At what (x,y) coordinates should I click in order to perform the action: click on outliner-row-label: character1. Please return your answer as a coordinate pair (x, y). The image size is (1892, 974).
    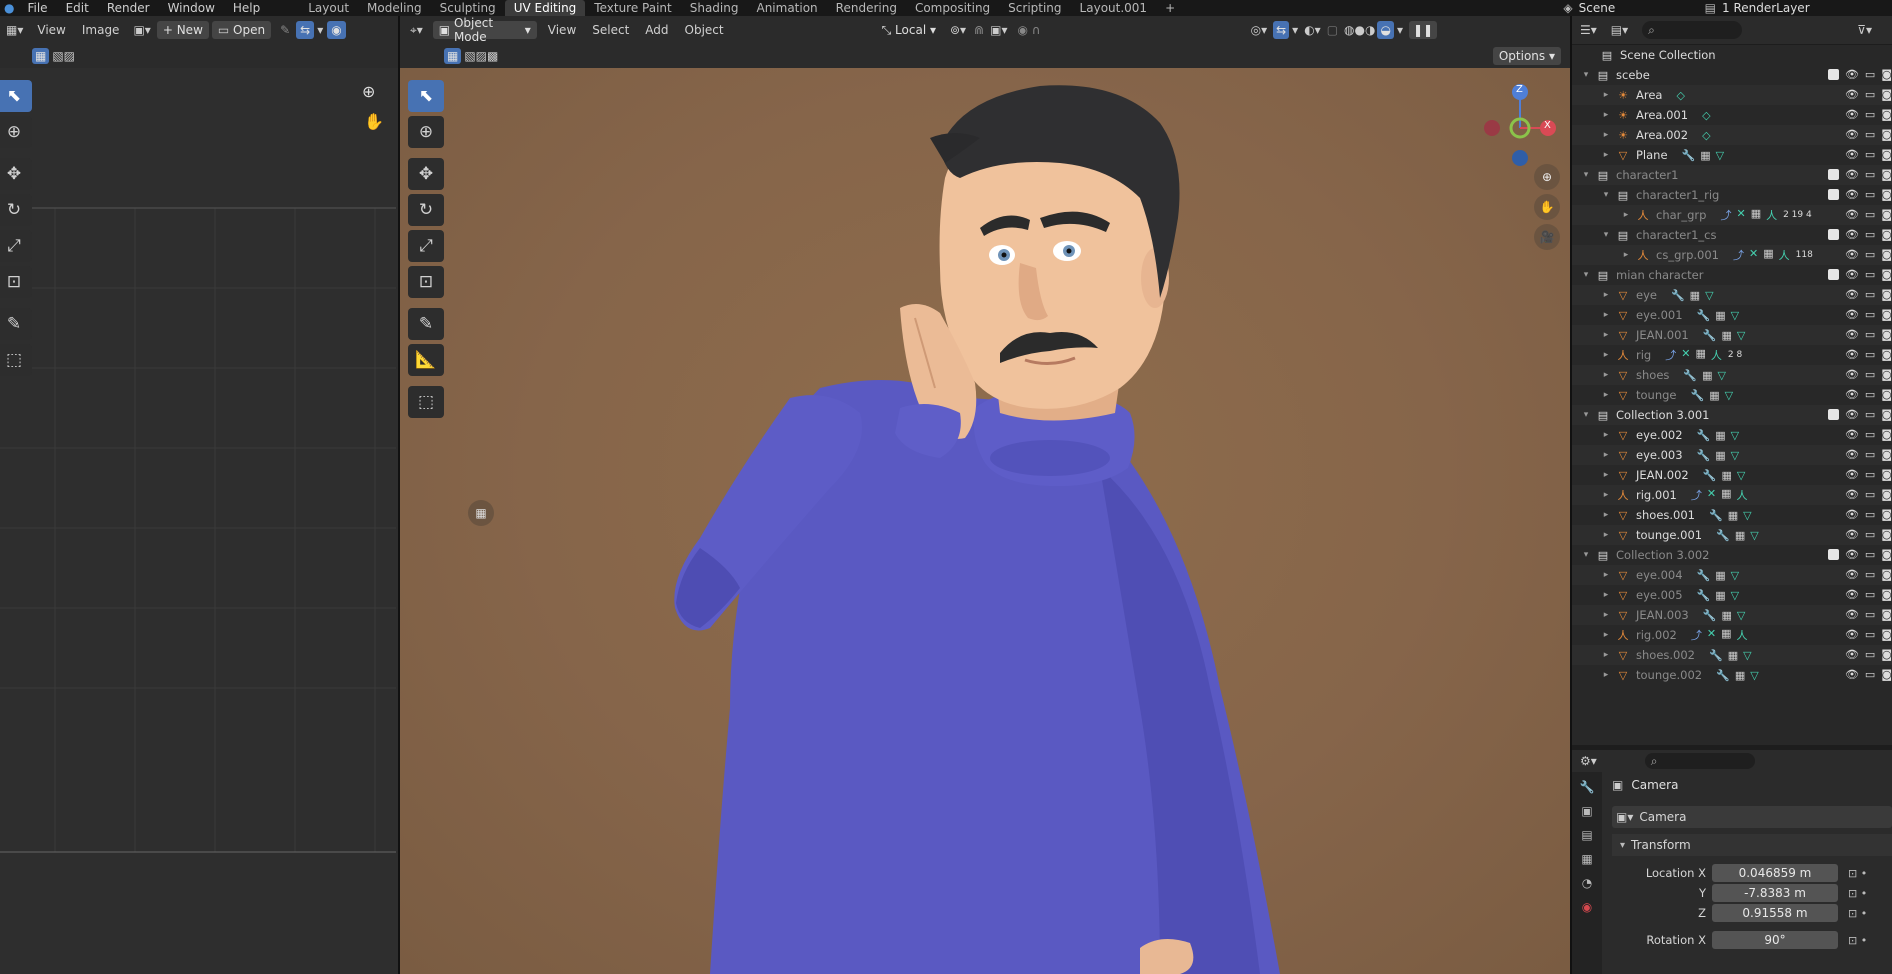
    Looking at the image, I should click on (1647, 175).